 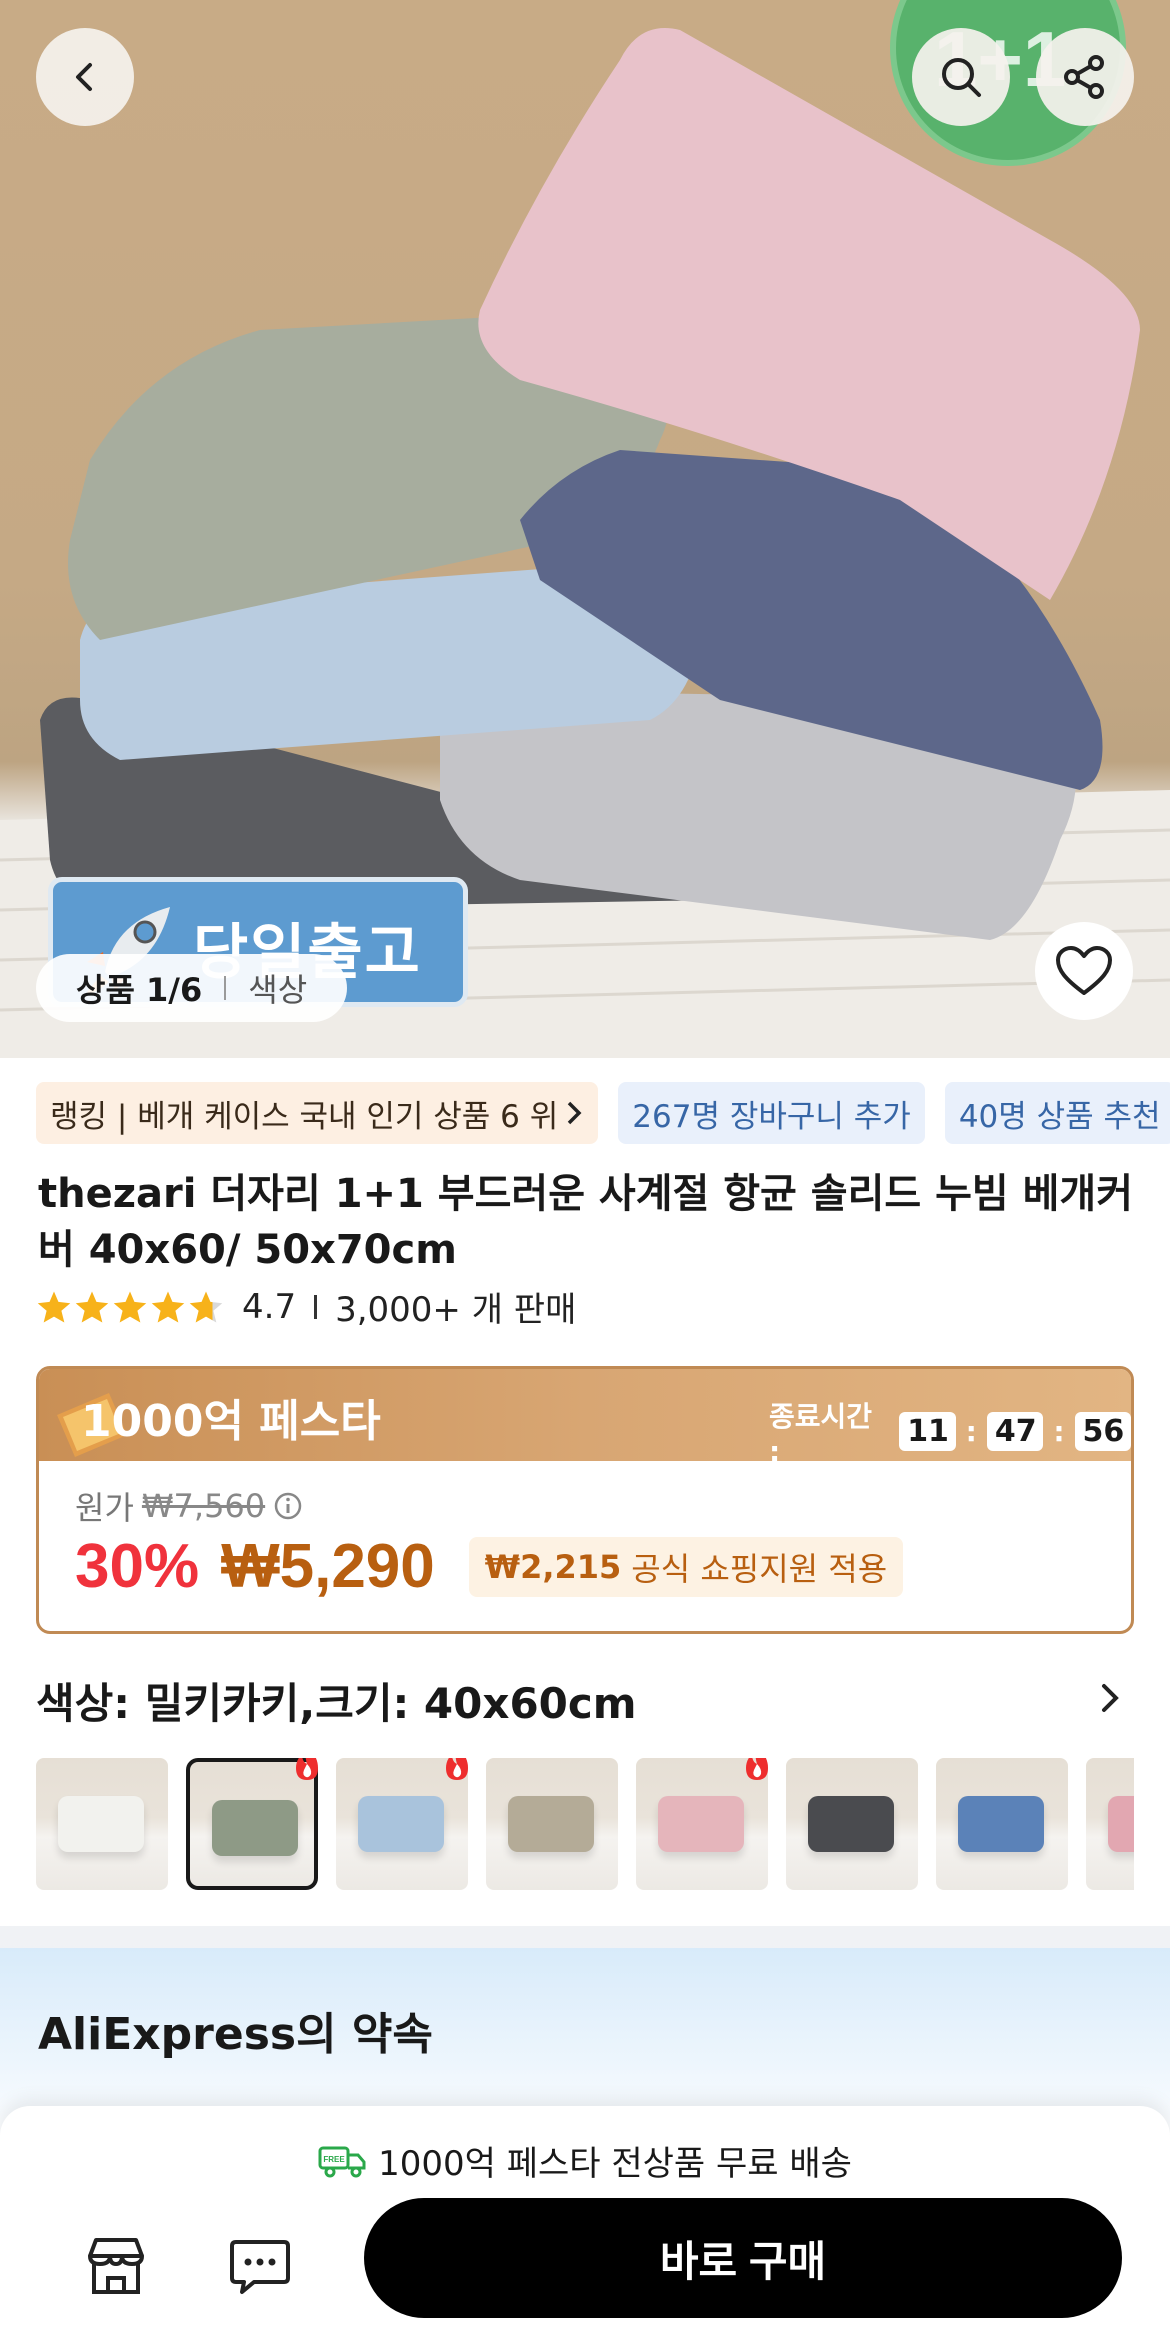 I want to click on free-shipping-truck-icon: FREE, so click(x=342, y=2161).